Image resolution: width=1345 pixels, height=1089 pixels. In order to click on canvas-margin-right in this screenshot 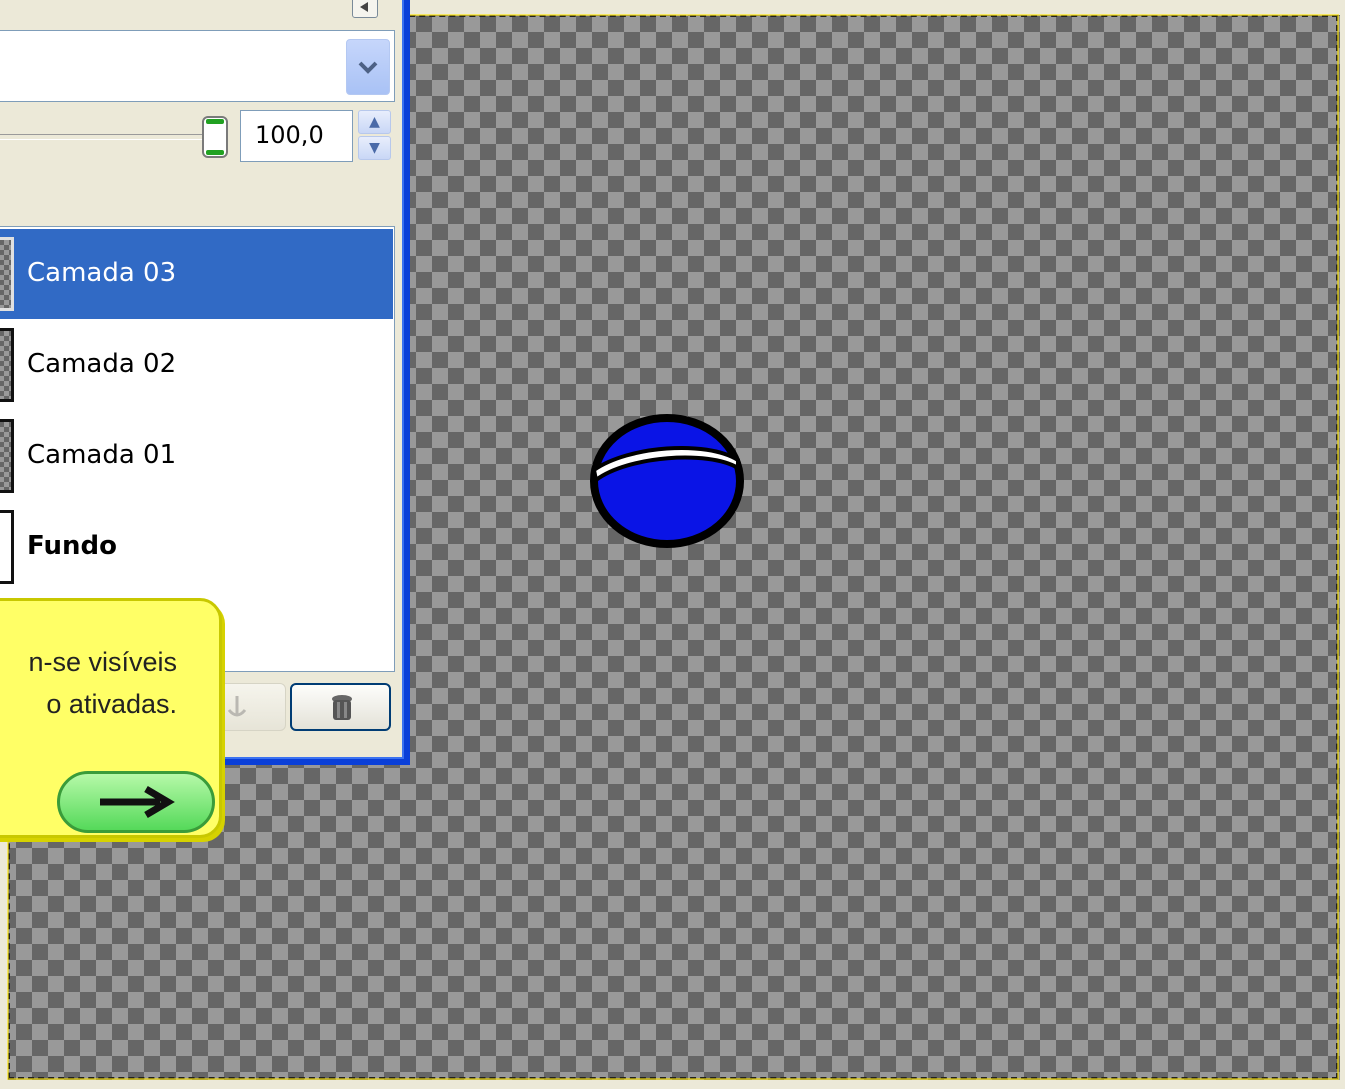, I will do `click(1342, 544)`.